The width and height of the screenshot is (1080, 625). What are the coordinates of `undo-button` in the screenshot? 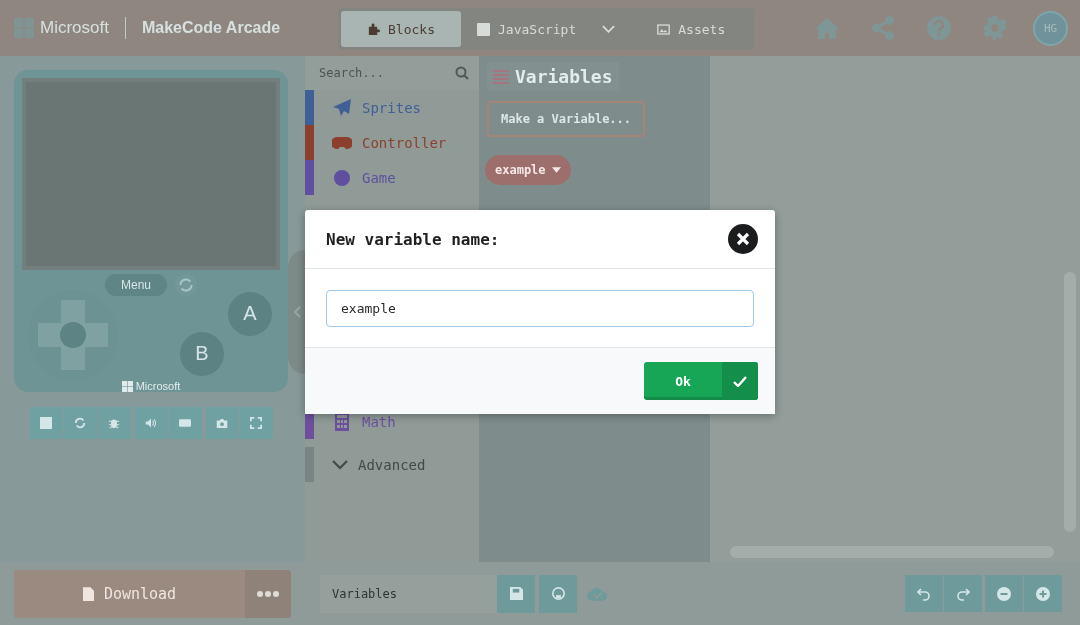 It's located at (924, 593).